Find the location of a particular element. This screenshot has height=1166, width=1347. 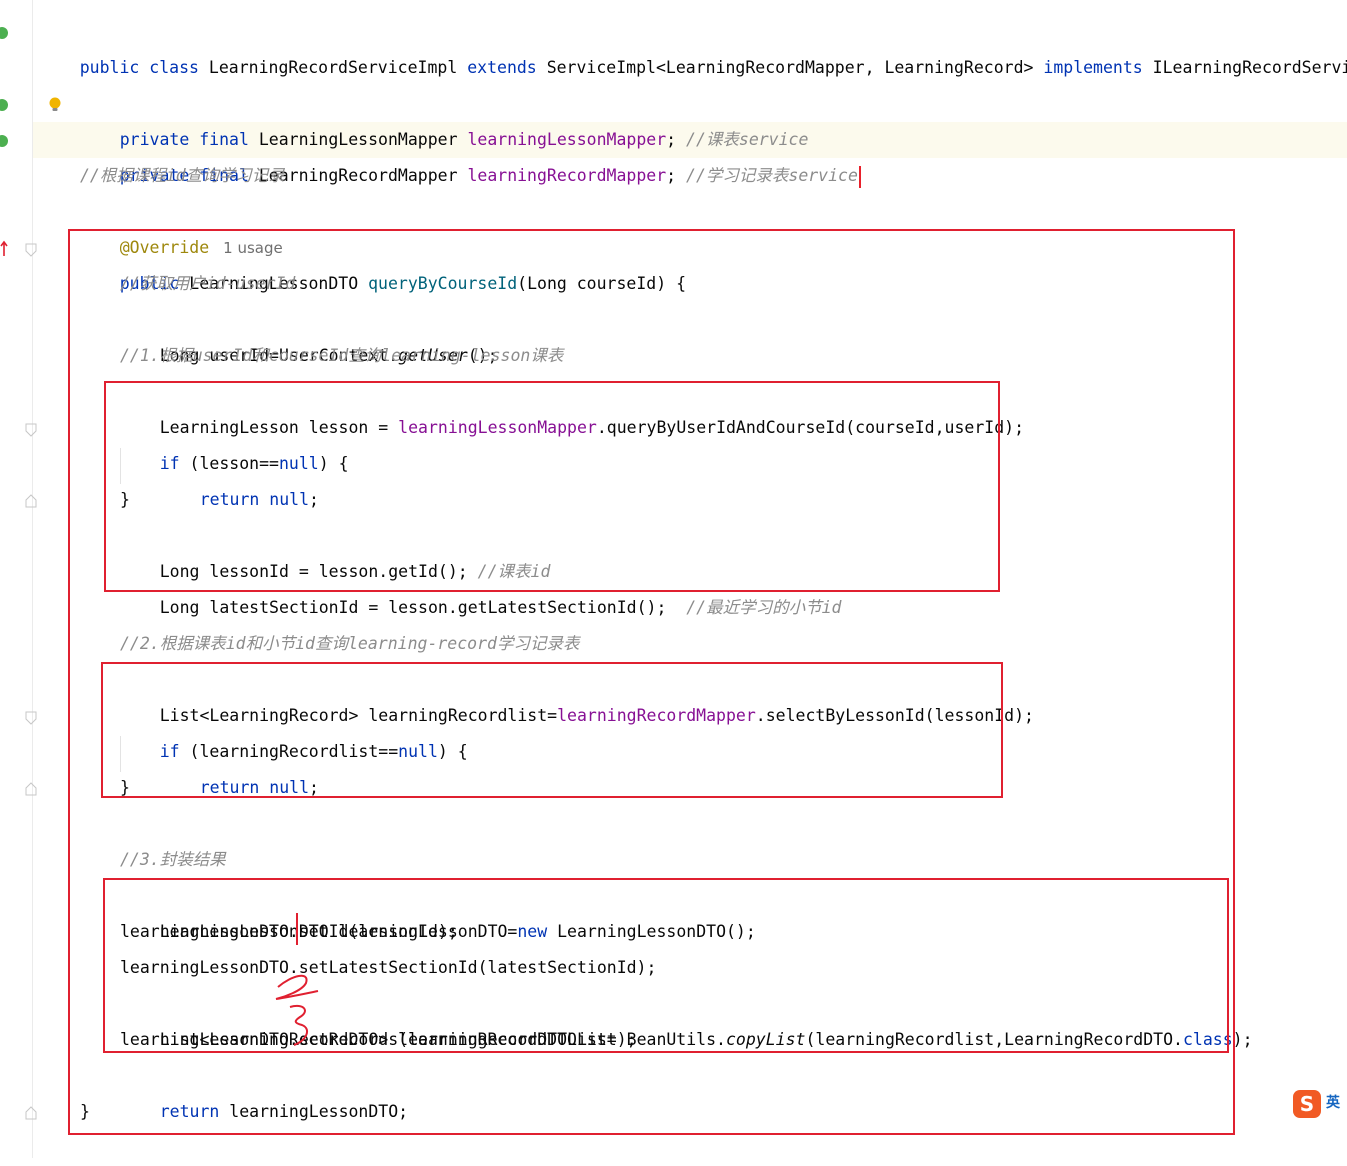

text-caret is located at coordinates (859, 176).